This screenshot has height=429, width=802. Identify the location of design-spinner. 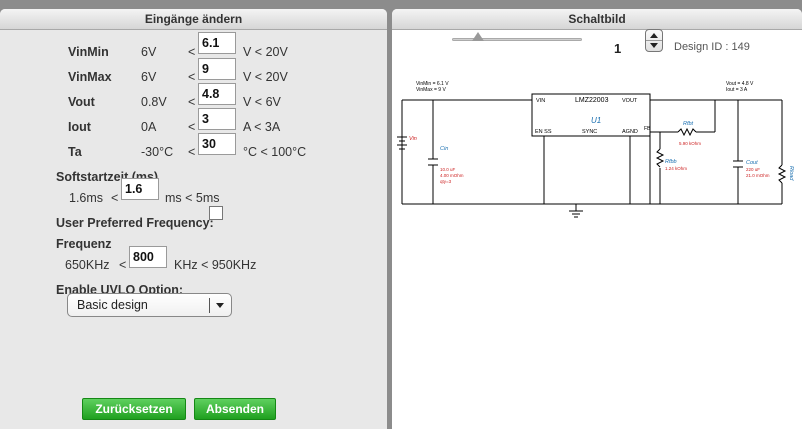
(654, 40).